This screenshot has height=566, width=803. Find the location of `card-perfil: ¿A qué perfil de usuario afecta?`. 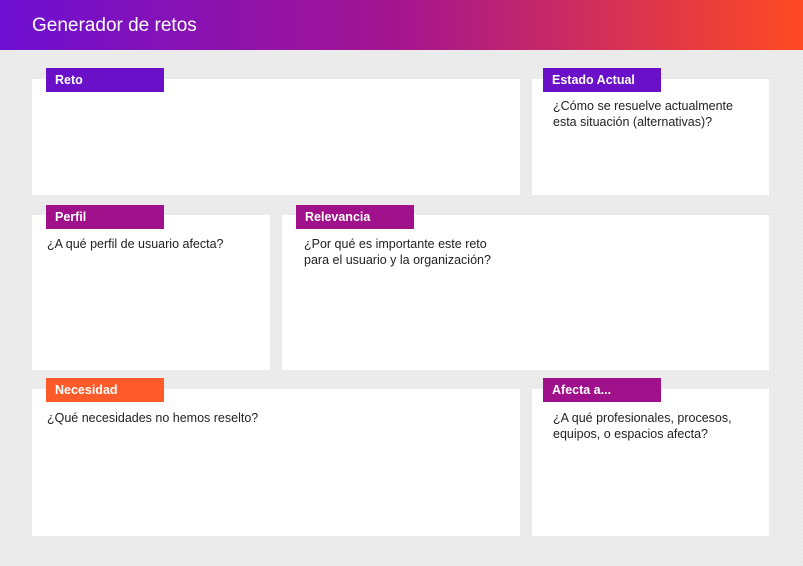

card-perfil: ¿A qué perfil de usuario afecta? is located at coordinates (151, 292).